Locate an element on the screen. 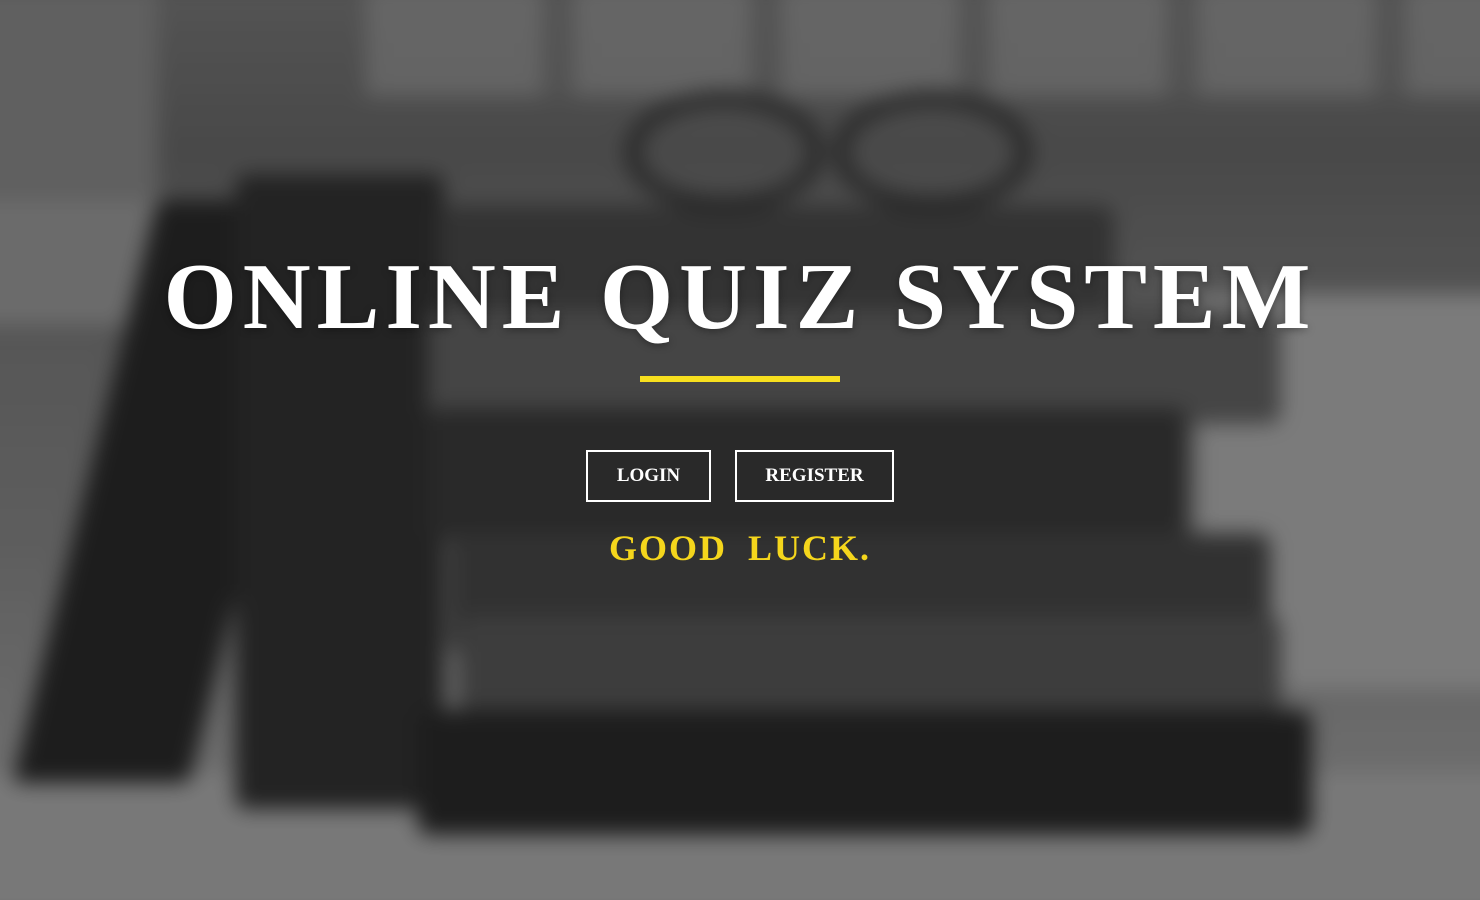  register-button: REGISTER is located at coordinates (814, 476).